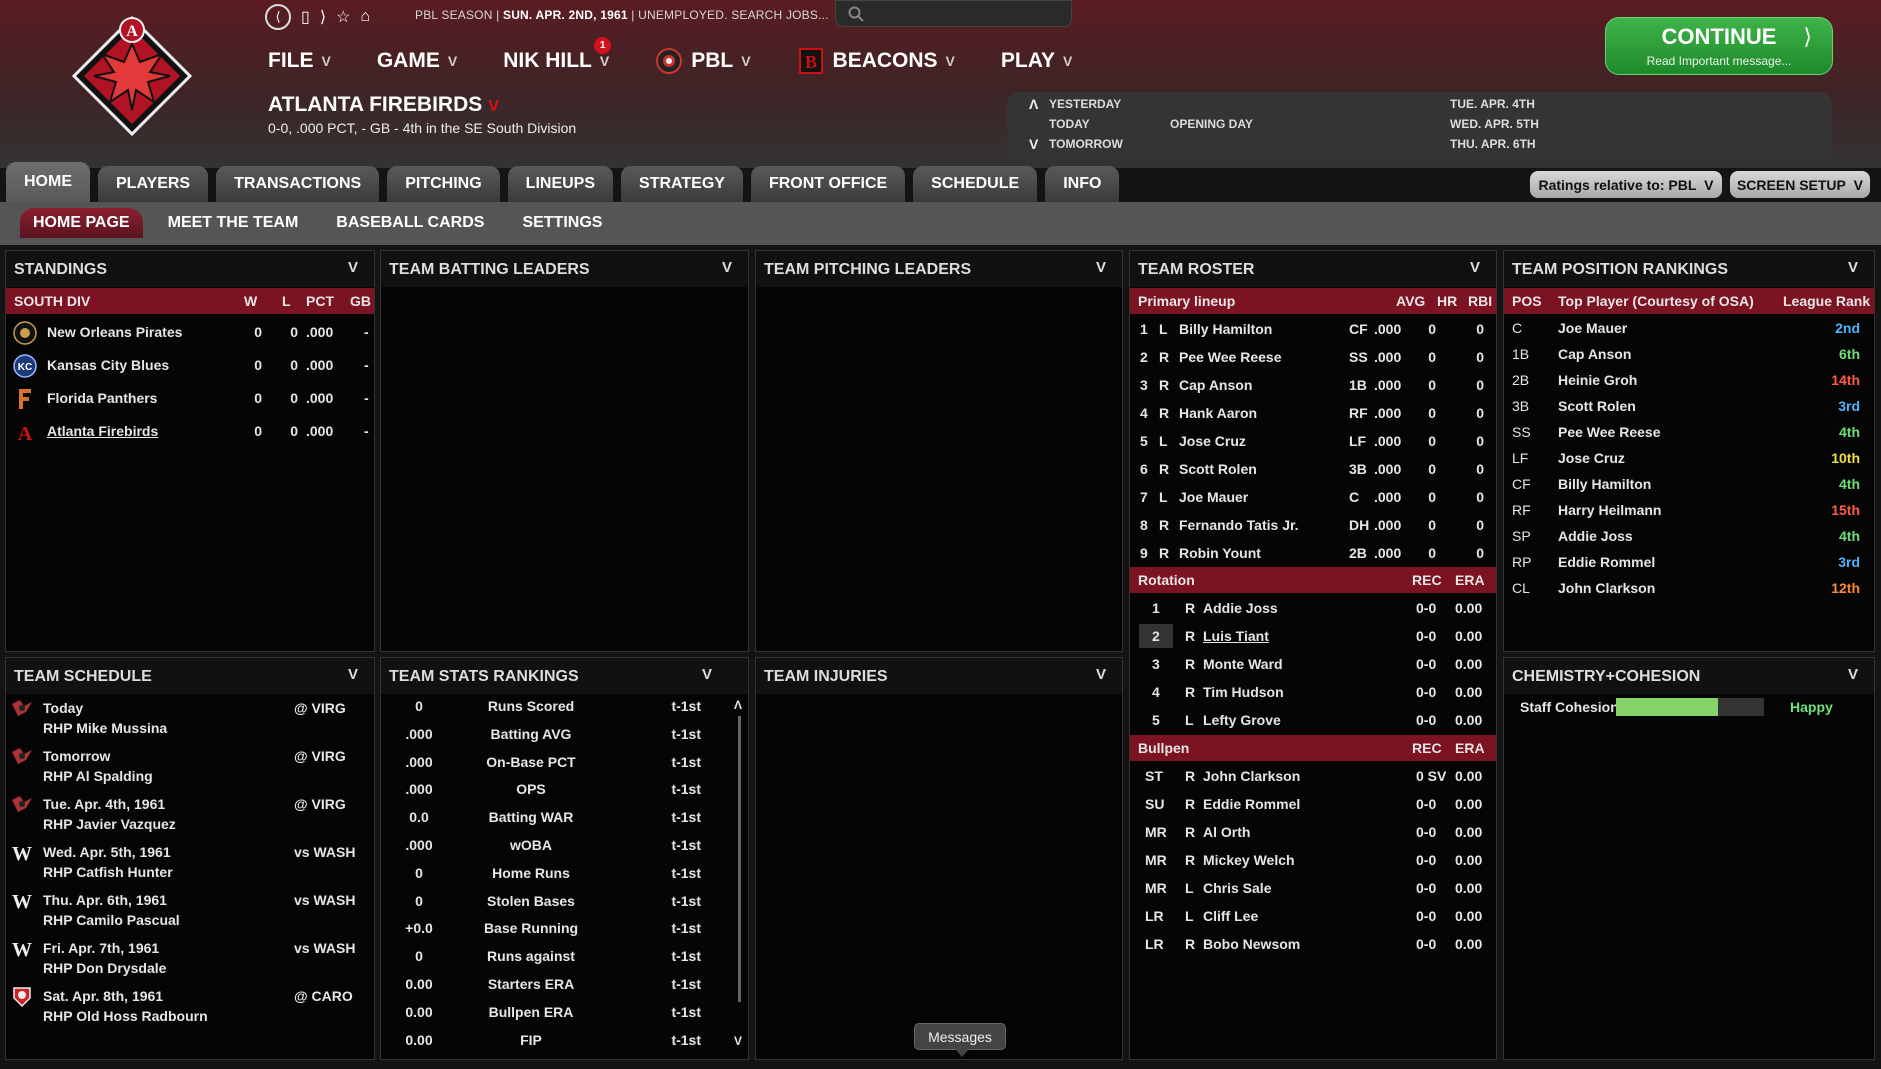 This screenshot has height=1069, width=1881. Describe the element at coordinates (975, 184) in the screenshot. I see `tab-schedule: SCHEDULE` at that location.